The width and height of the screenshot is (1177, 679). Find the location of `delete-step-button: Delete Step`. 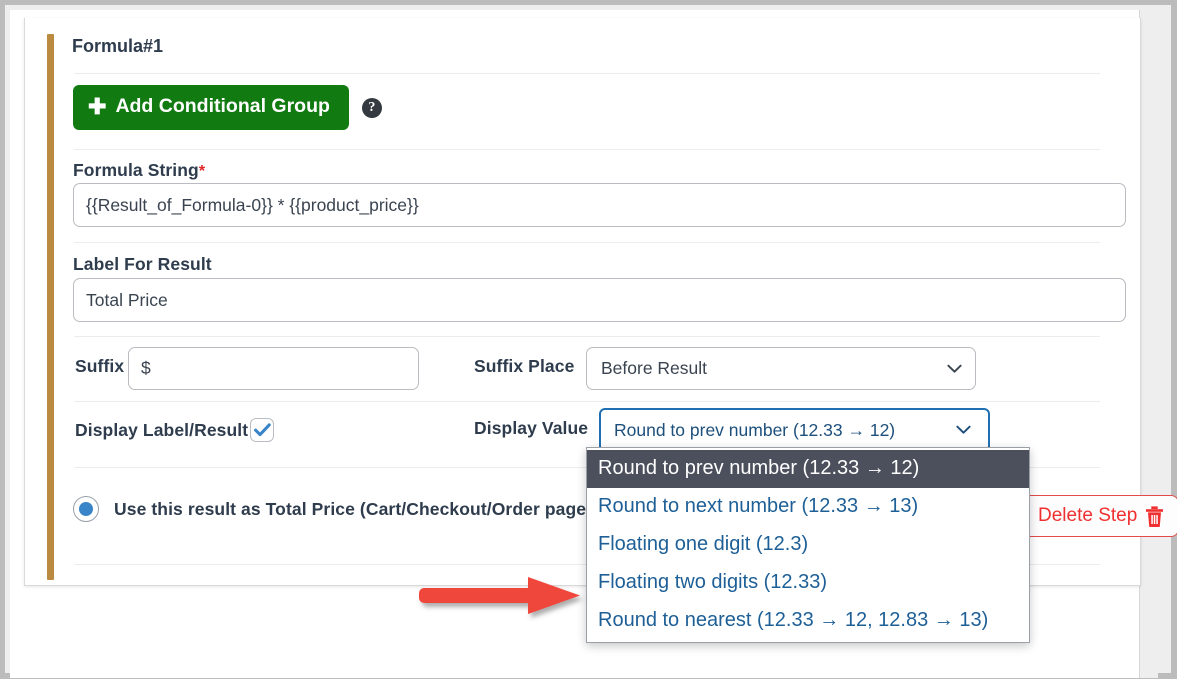

delete-step-button: Delete Step is located at coordinates (1100, 516).